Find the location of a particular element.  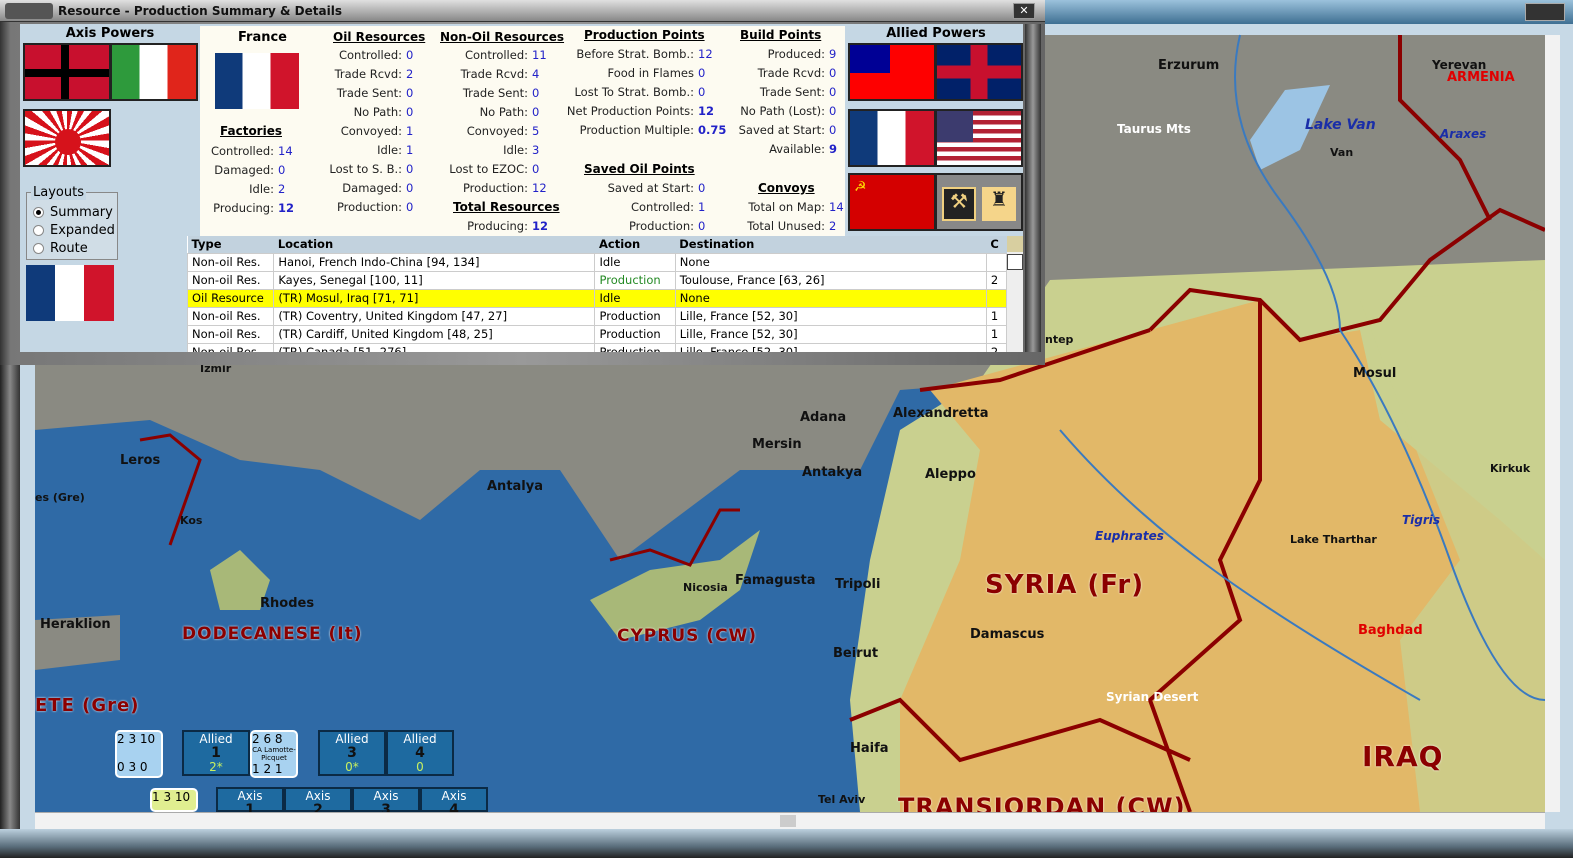

layouts-label: Layouts is located at coordinates (58, 192).